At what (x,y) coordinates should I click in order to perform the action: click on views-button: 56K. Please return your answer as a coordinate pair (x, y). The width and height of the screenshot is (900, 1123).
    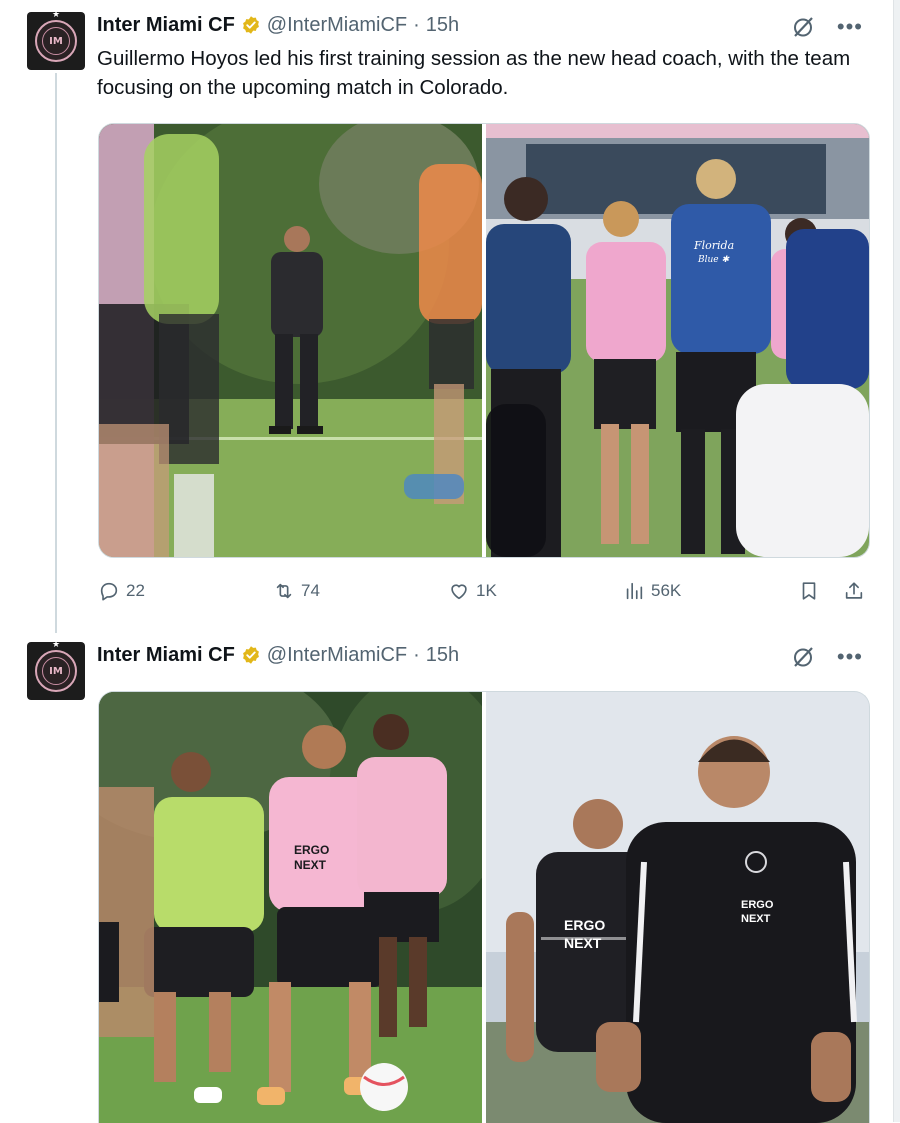
    Looking at the image, I should click on (652, 591).